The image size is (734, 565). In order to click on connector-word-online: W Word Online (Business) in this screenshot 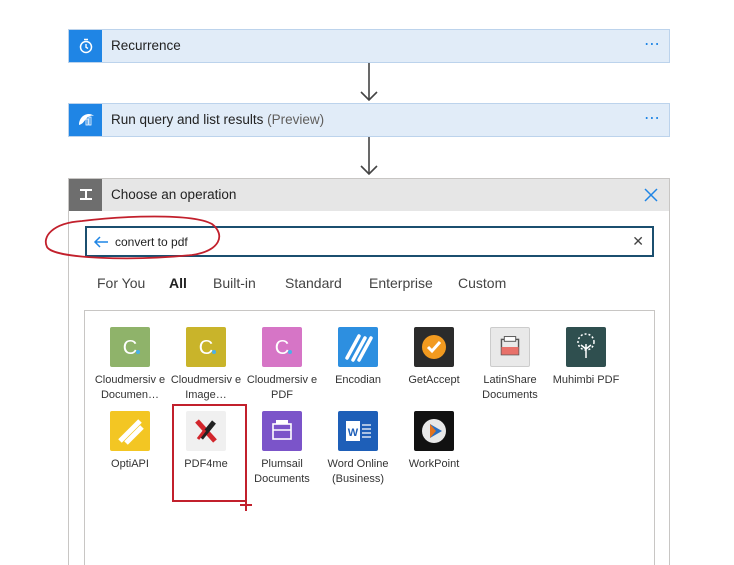, I will do `click(358, 449)`.